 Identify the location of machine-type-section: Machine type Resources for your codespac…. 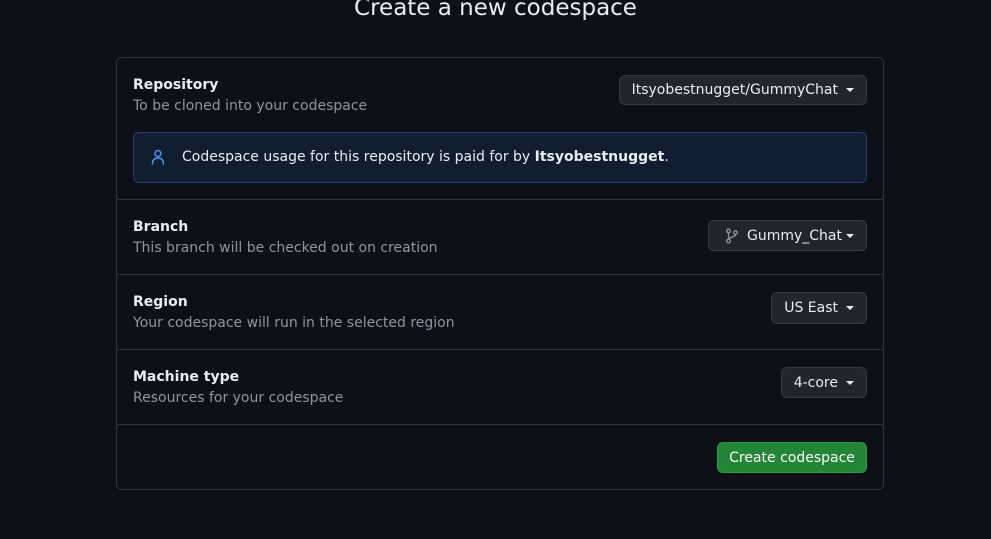
(500, 387).